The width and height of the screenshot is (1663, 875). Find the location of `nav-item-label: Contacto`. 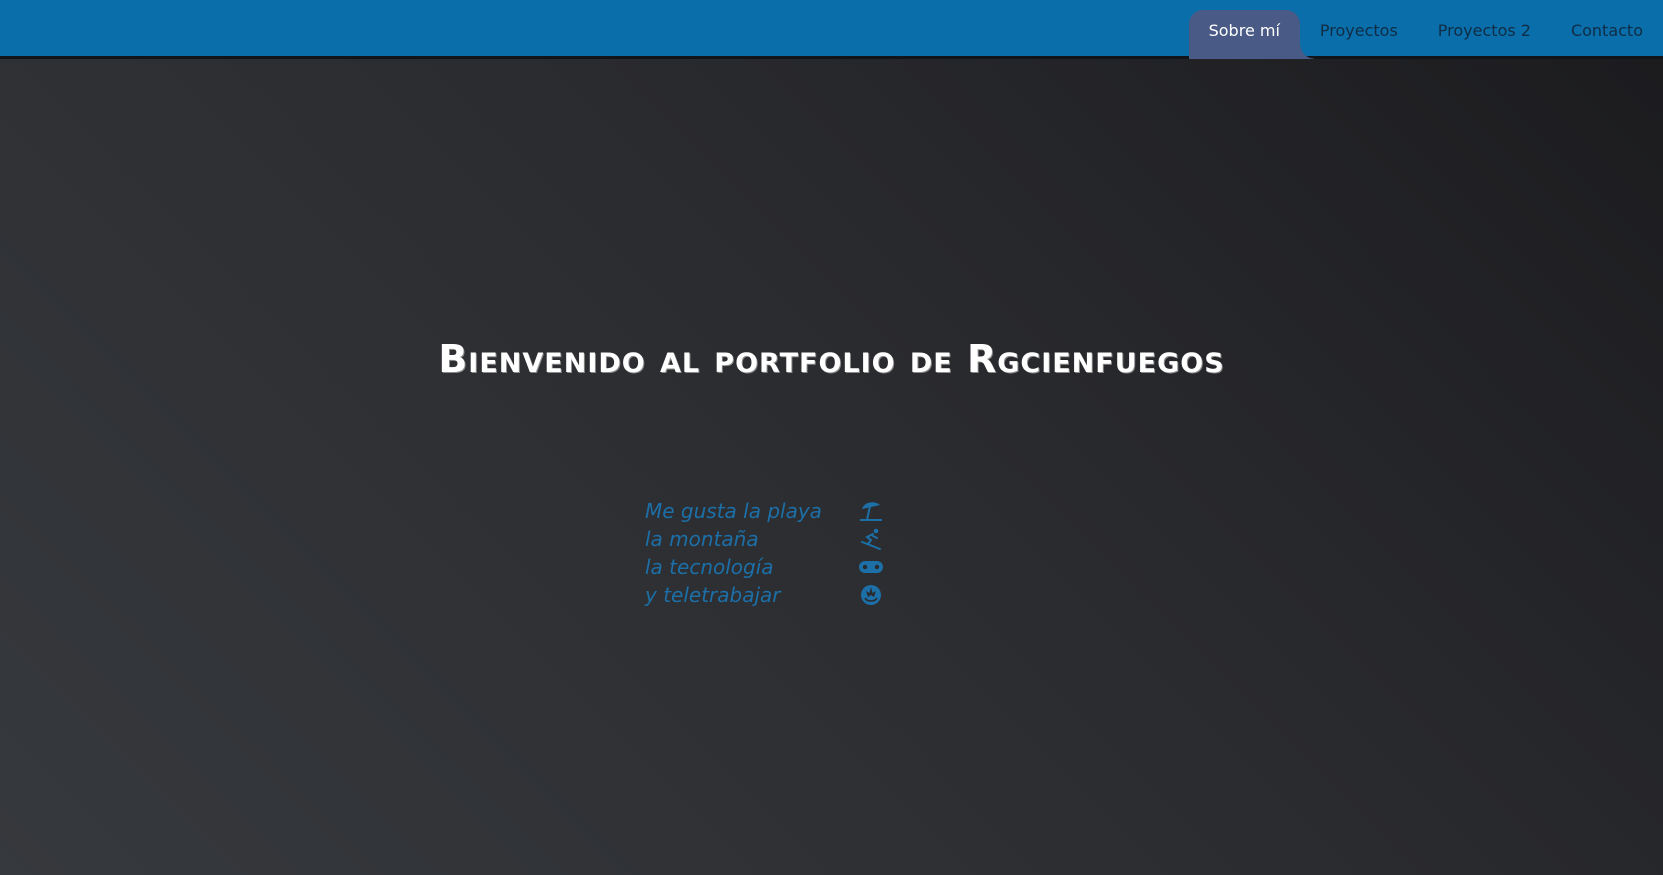

nav-item-label: Contacto is located at coordinates (1606, 30).